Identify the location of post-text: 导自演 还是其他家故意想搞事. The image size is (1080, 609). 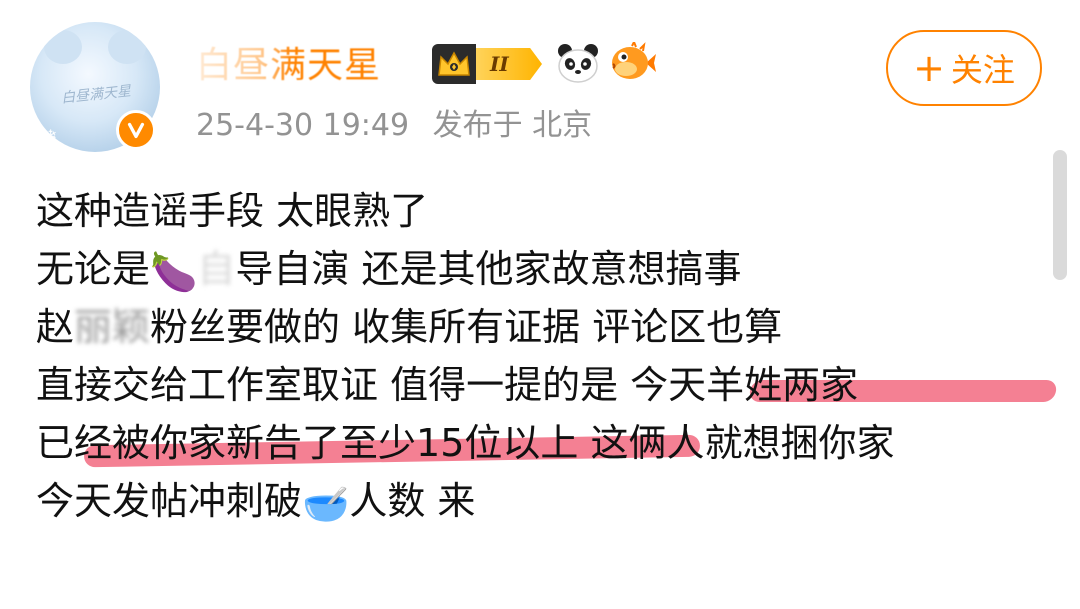
(488, 269).